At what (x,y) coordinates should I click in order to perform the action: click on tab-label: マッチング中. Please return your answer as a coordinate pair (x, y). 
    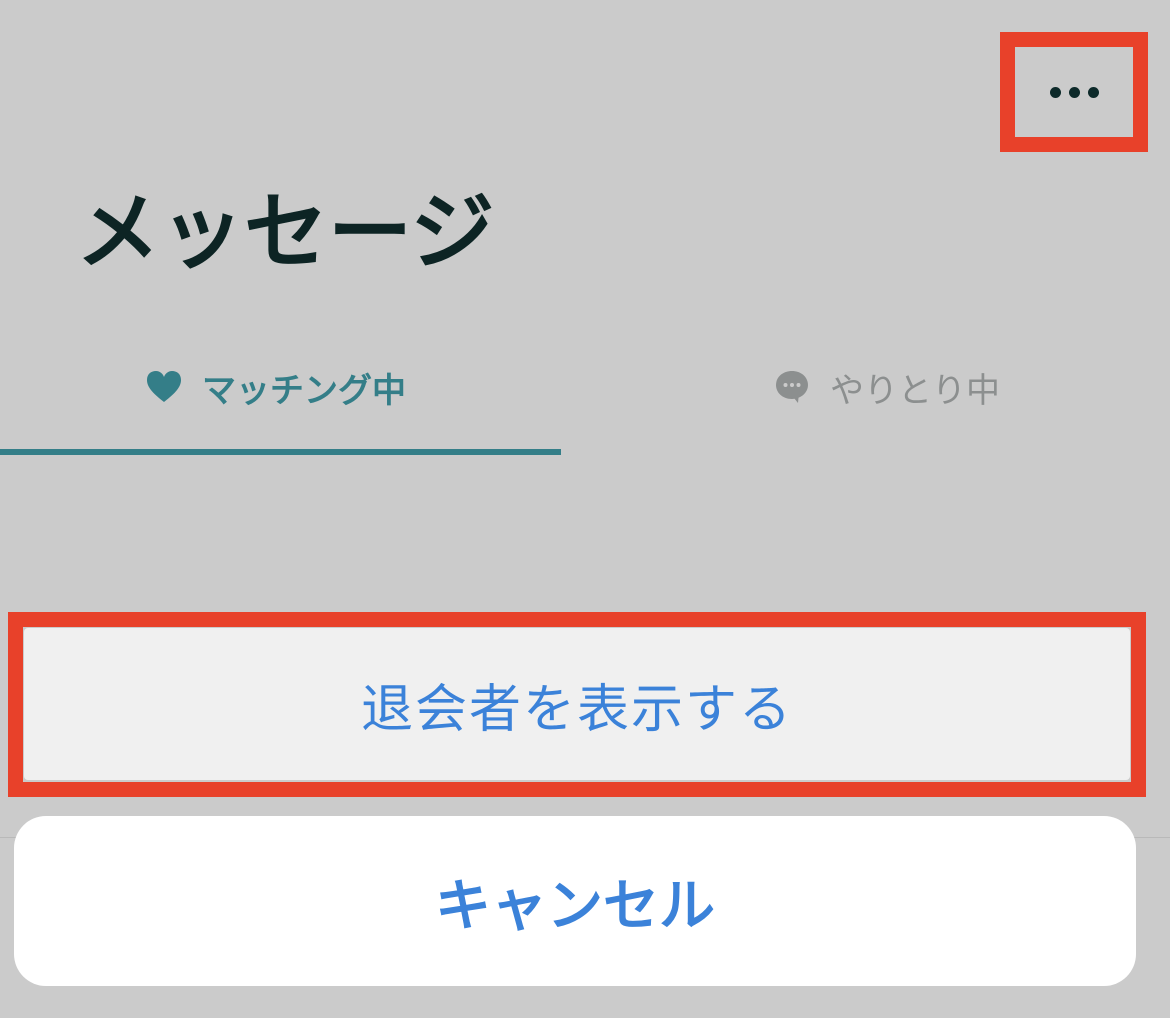
    Looking at the image, I should click on (304, 390).